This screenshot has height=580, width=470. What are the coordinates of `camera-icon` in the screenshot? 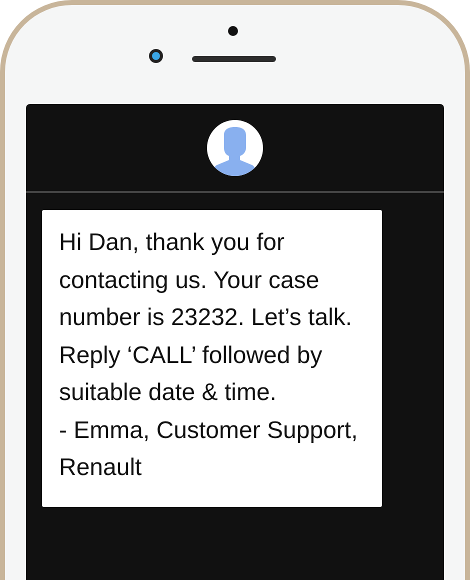 It's located at (156, 56).